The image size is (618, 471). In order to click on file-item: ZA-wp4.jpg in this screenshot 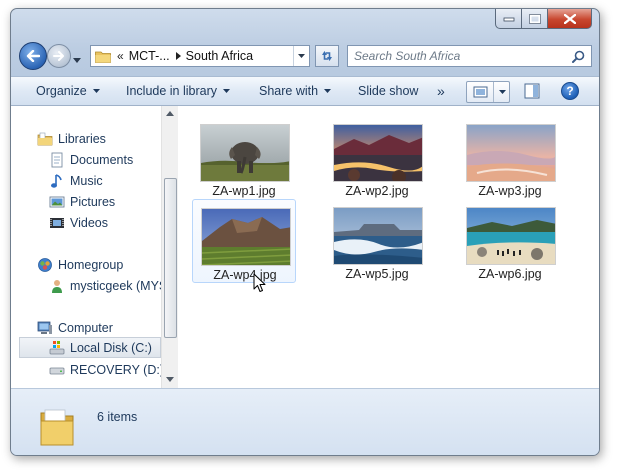, I will do `click(244, 241)`.